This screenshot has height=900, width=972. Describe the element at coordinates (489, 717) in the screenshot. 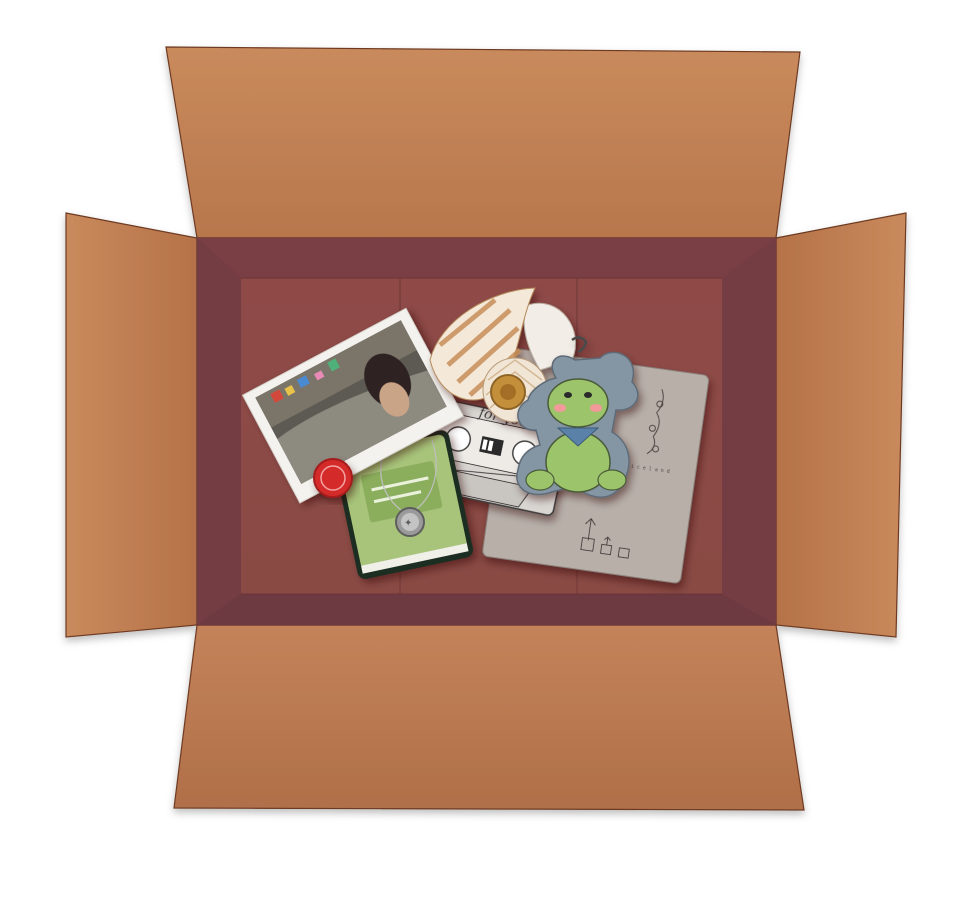

I see `bottom-flap` at that location.